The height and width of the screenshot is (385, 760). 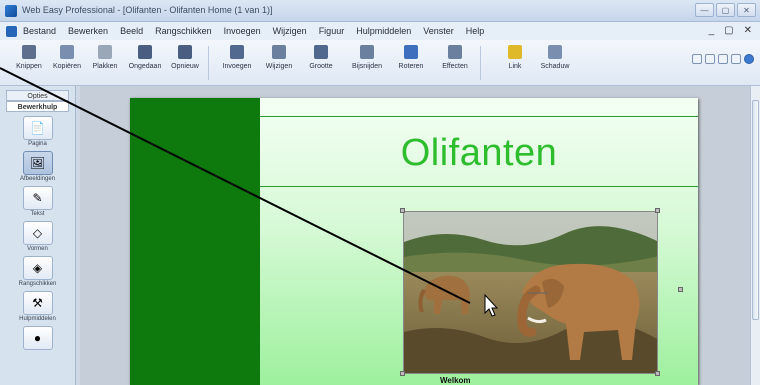 I want to click on layout-icon, so click(x=710, y=59).